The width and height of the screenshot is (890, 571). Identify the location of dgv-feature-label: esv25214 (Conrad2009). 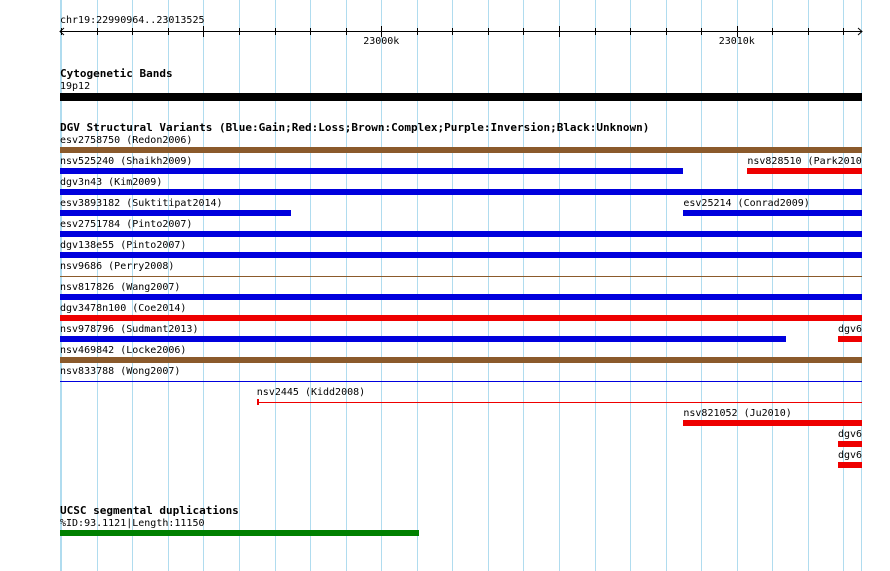
(746, 203).